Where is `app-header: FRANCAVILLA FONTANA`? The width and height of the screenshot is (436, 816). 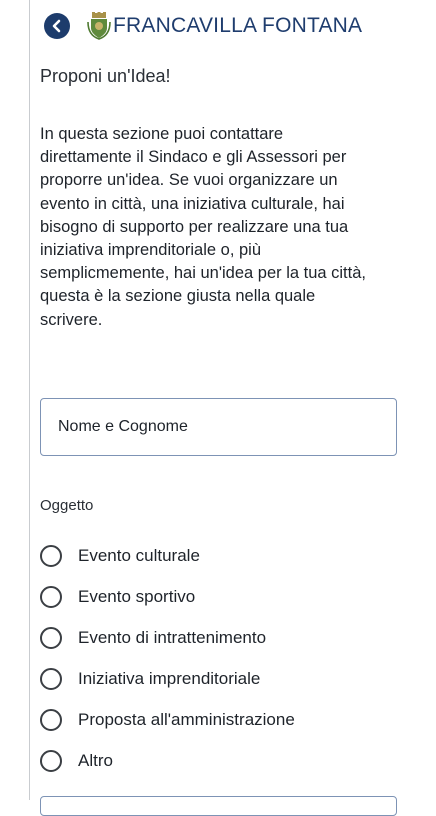
app-header: FRANCAVILLA FONTANA is located at coordinates (203, 26).